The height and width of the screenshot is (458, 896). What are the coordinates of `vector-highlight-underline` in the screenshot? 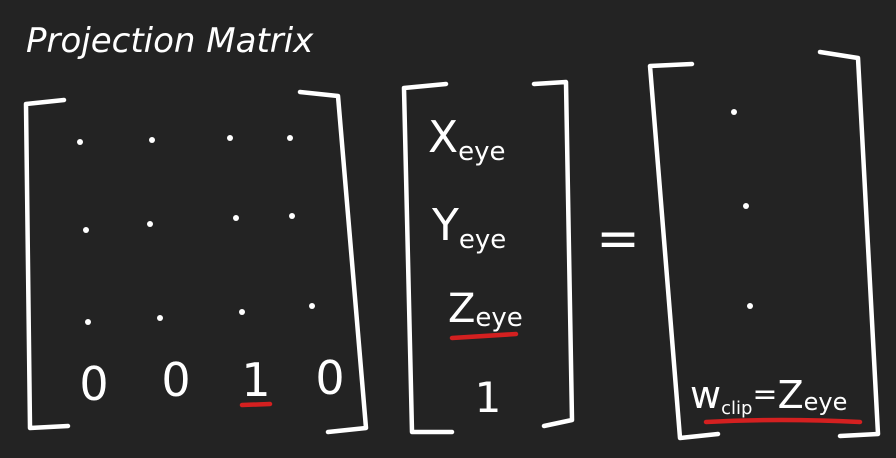 It's located at (484, 336).